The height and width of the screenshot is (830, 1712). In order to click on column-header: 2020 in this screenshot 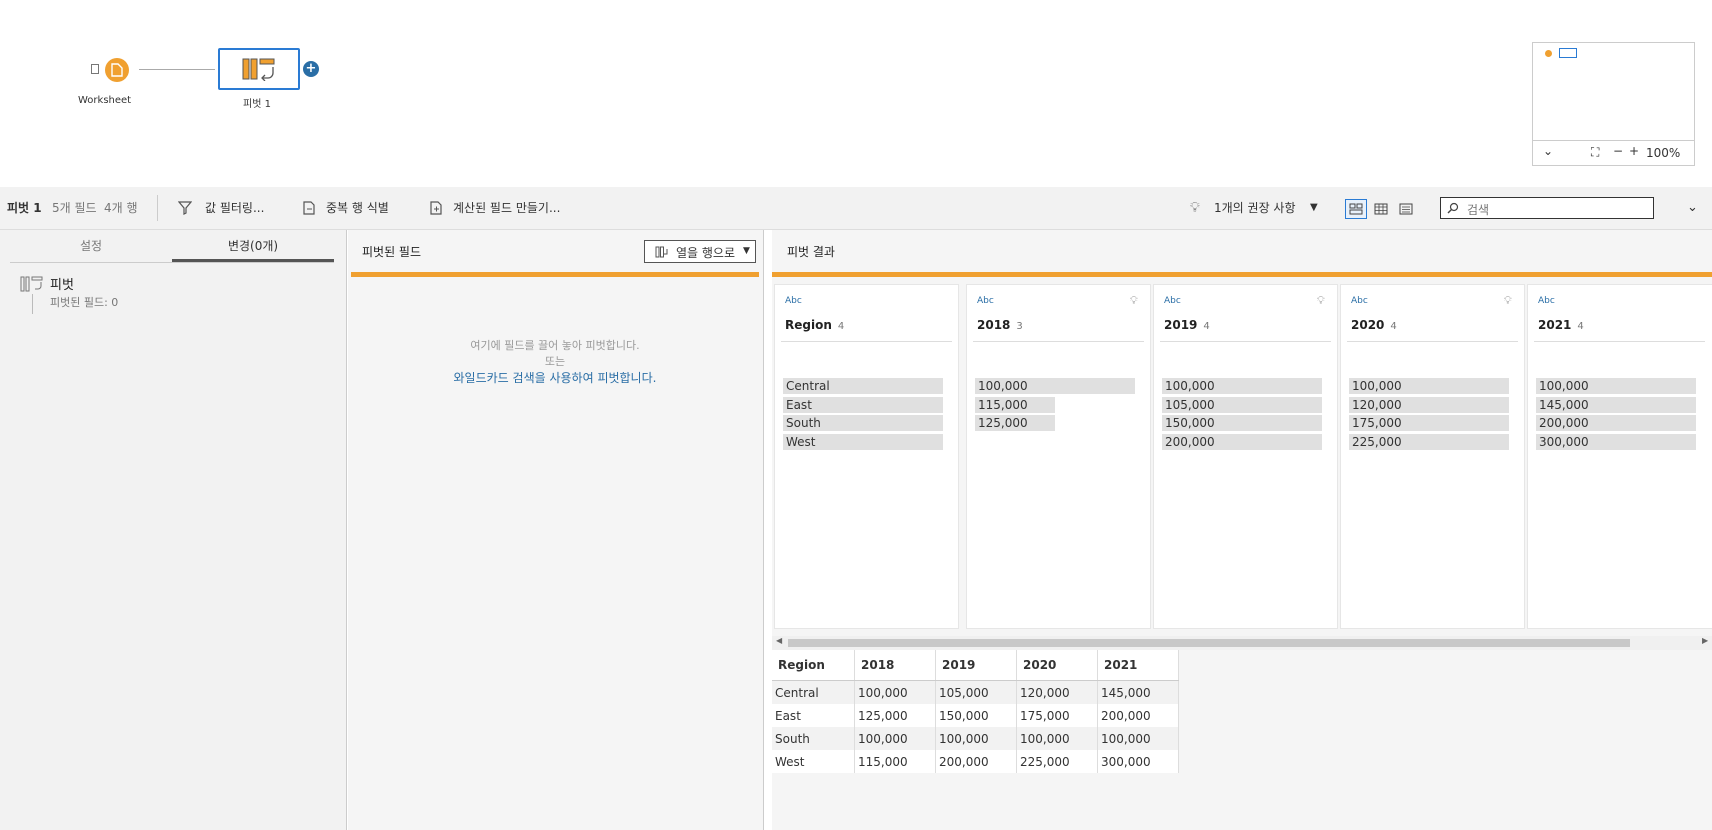, I will do `click(1057, 665)`.